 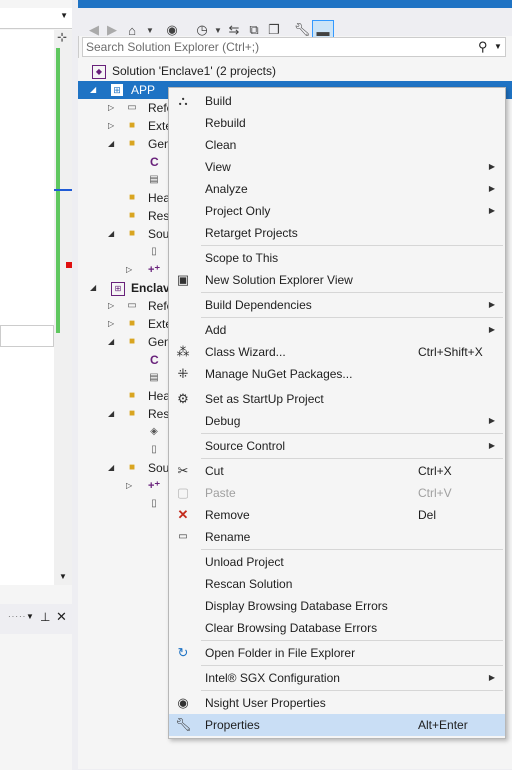 What do you see at coordinates (337, 471) in the screenshot?
I see `menu-item-cut: ✂ Cut Ctrl+X` at bounding box center [337, 471].